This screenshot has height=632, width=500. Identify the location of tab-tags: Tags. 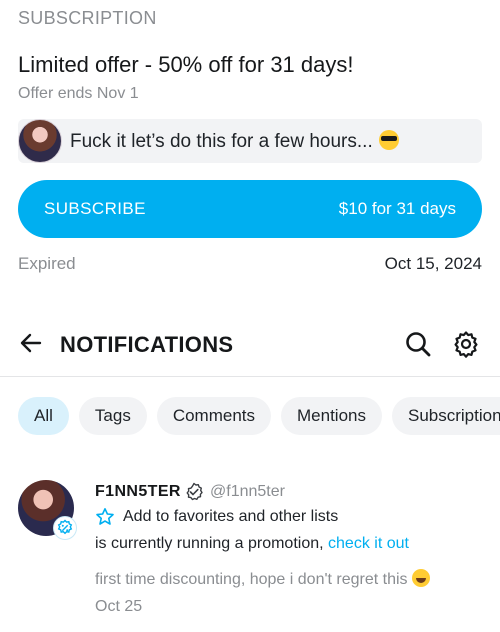
(112, 416).